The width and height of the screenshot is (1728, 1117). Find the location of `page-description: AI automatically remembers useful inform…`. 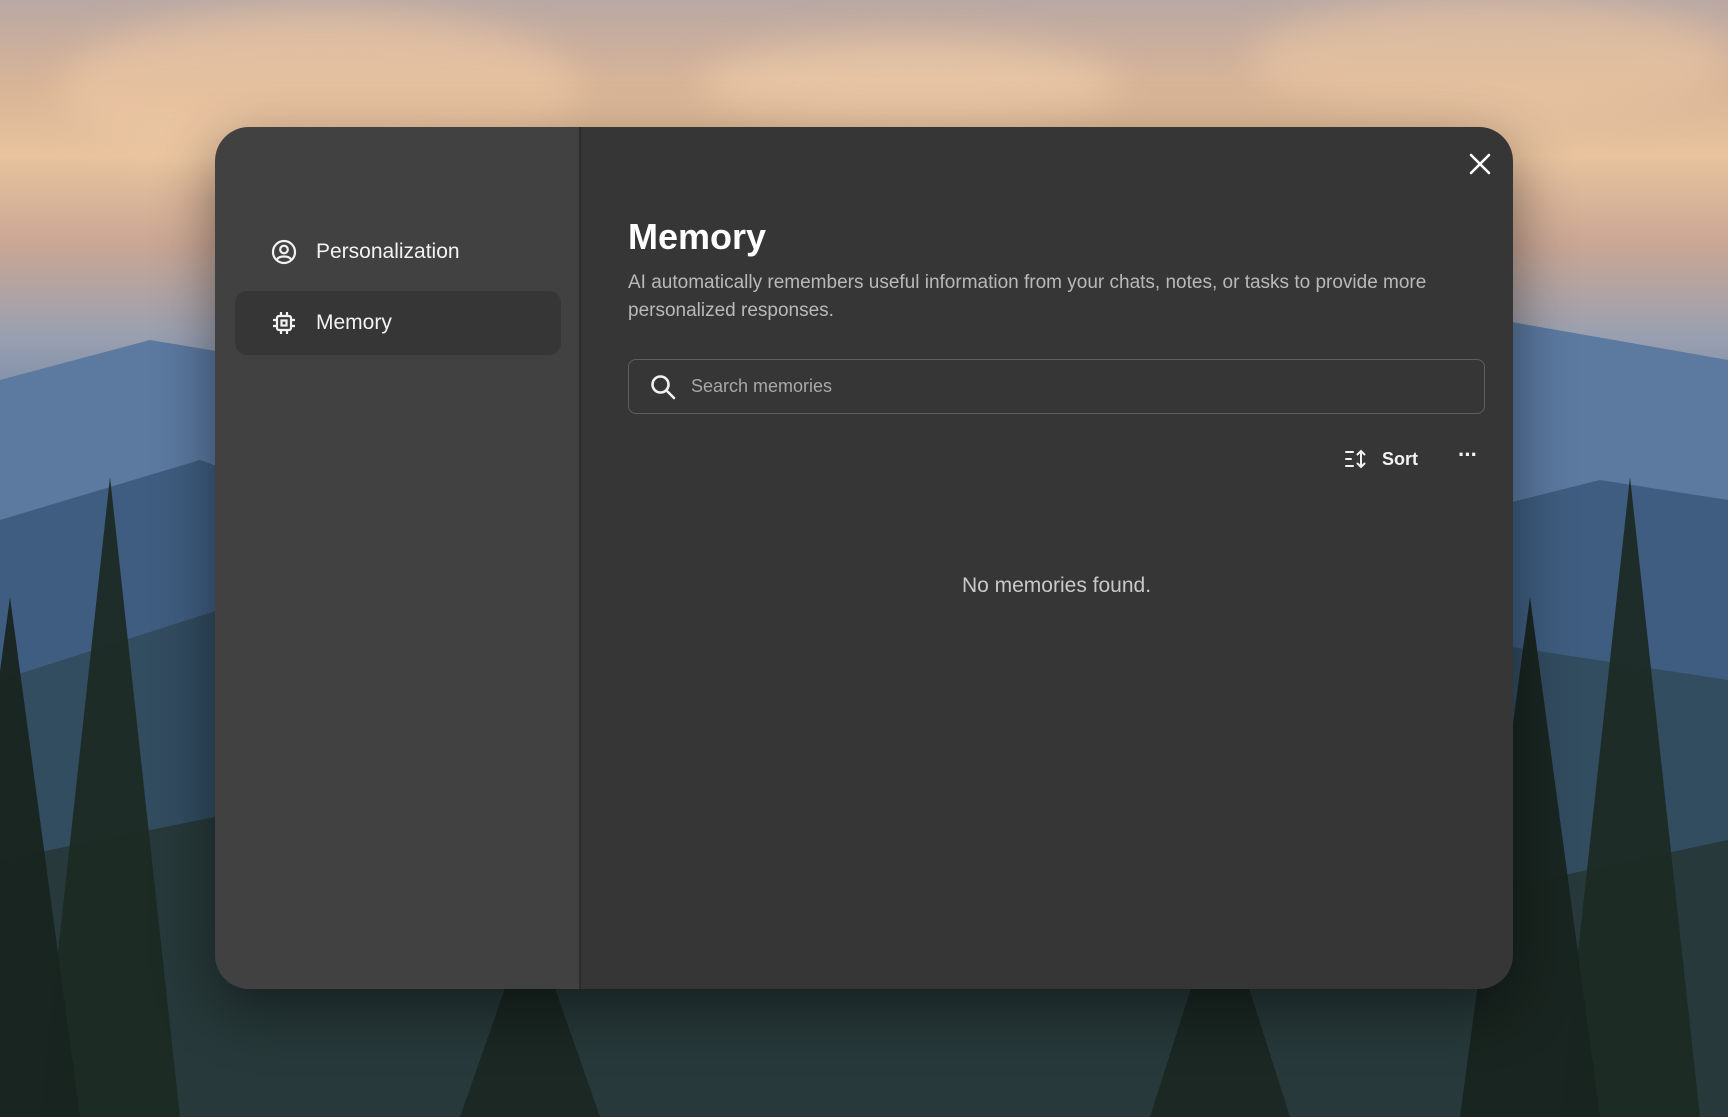

page-description: AI automatically remembers useful inform… is located at coordinates (1027, 296).